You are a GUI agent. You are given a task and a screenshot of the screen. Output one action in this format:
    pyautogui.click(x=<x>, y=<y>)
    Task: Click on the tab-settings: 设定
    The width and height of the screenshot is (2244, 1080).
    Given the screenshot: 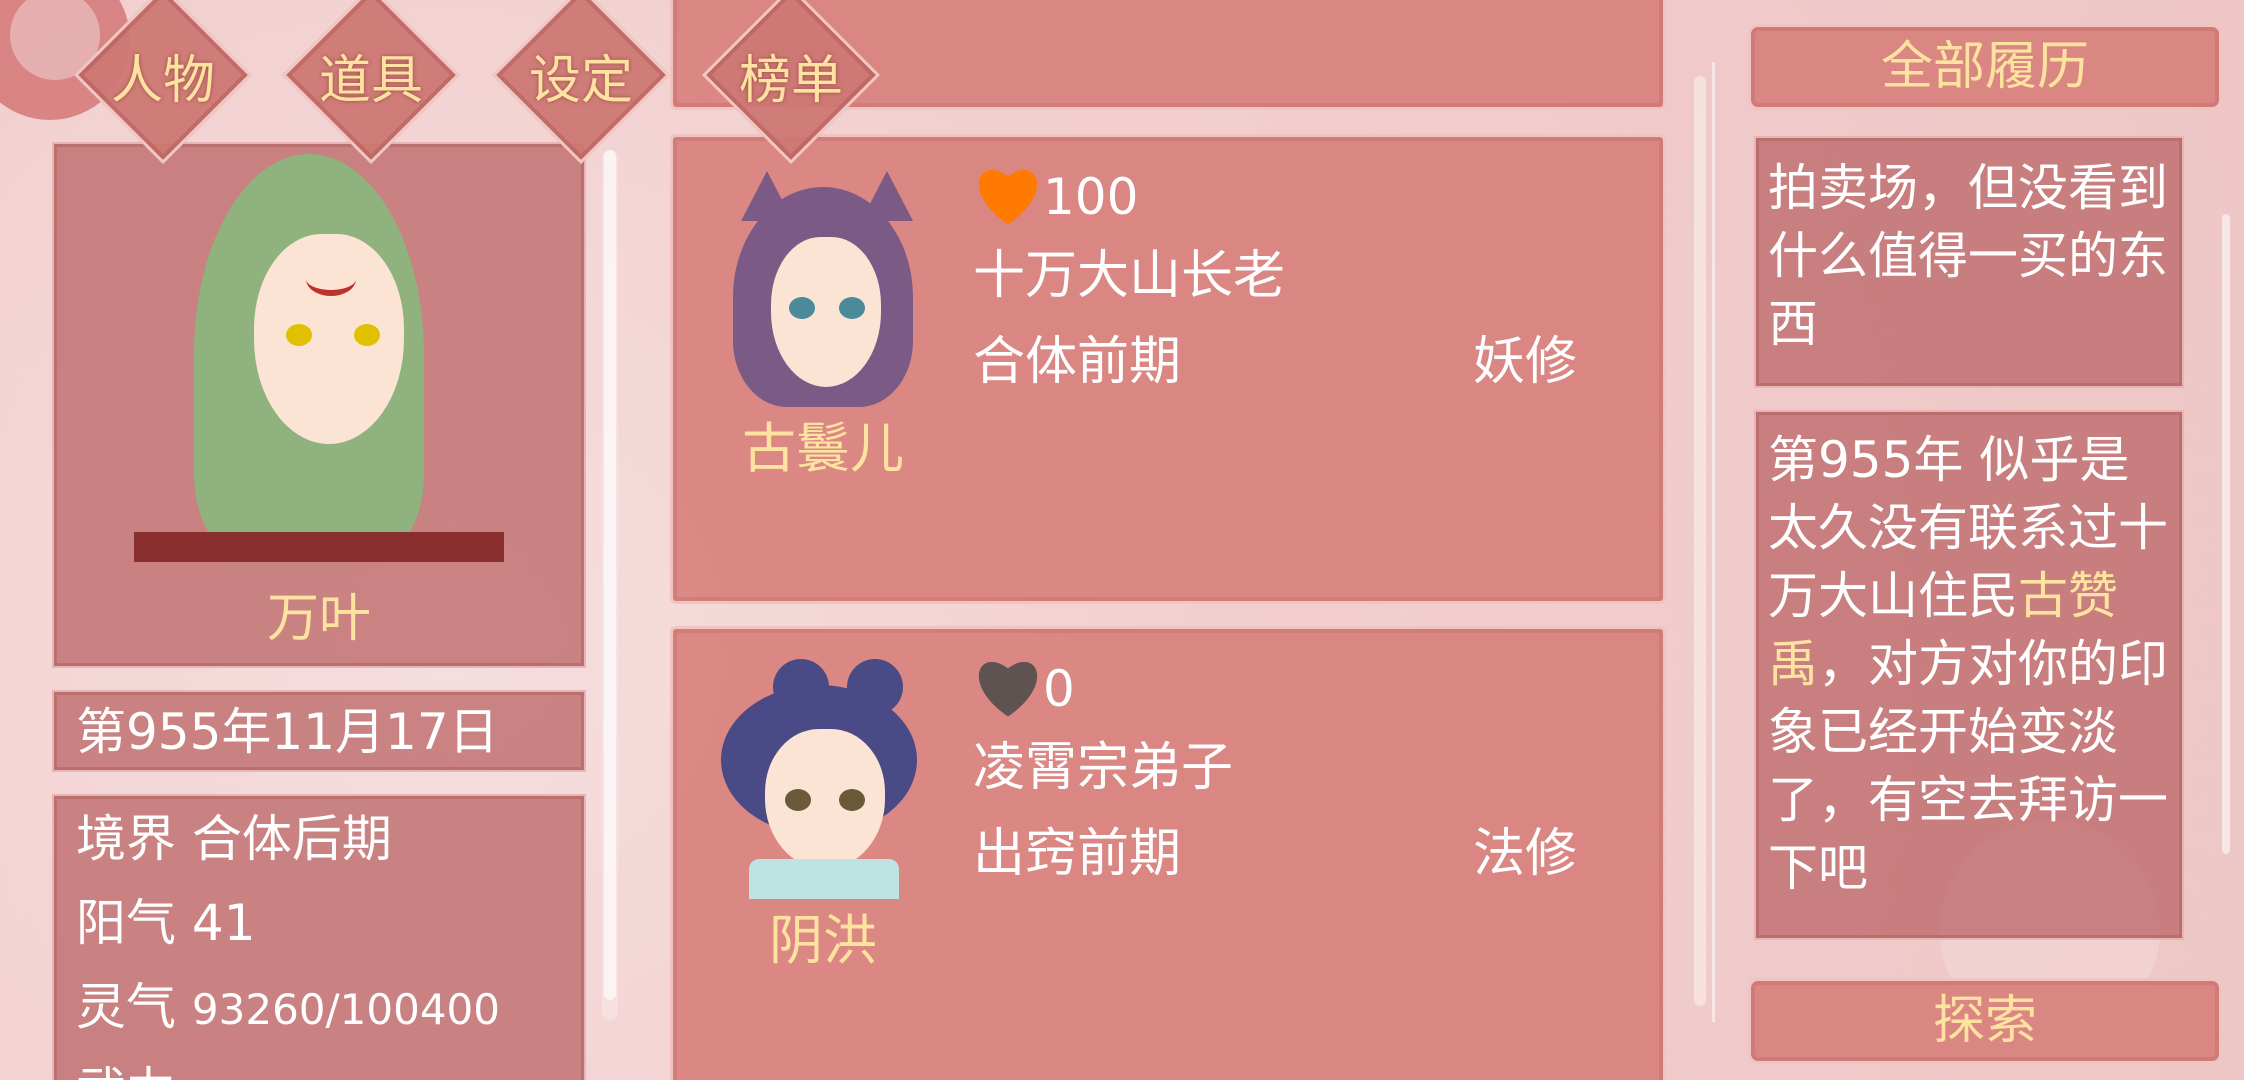 What is the action you would take?
    pyautogui.click(x=581, y=82)
    